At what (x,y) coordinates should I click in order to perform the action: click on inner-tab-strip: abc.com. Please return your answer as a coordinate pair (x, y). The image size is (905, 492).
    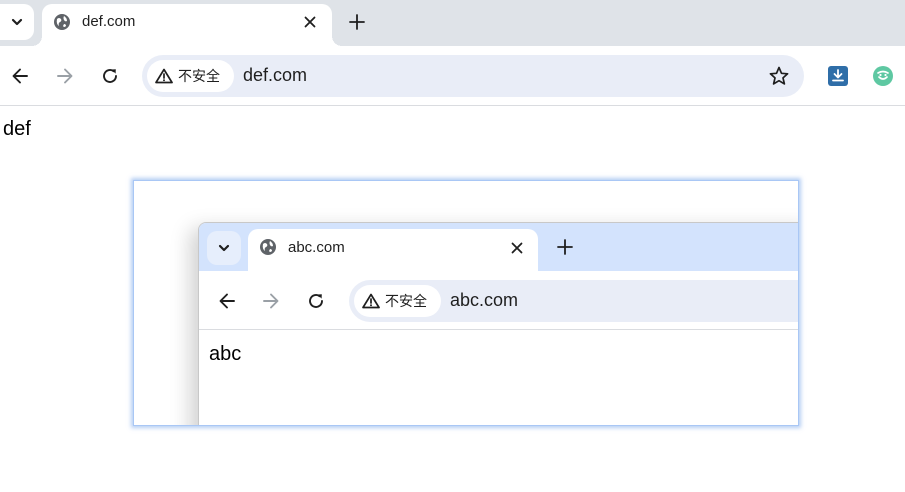
    Looking at the image, I should click on (498, 247).